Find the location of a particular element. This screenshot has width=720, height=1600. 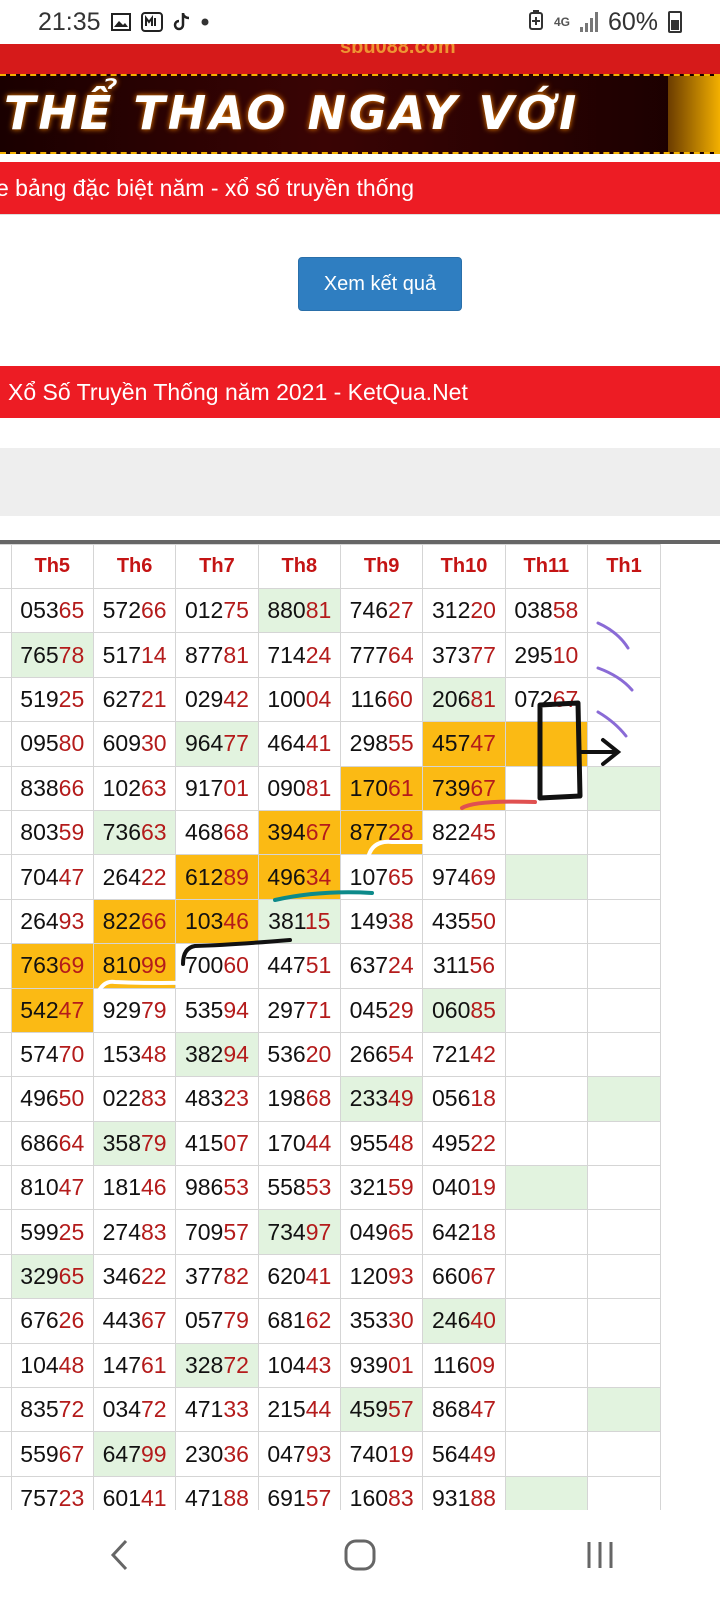

number-head: 447 is located at coordinates (286, 965).